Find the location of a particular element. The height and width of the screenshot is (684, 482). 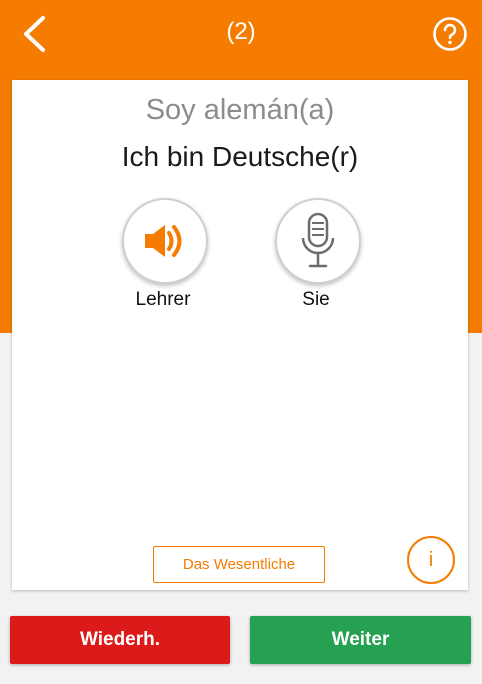

info-icon: i is located at coordinates (431, 559).